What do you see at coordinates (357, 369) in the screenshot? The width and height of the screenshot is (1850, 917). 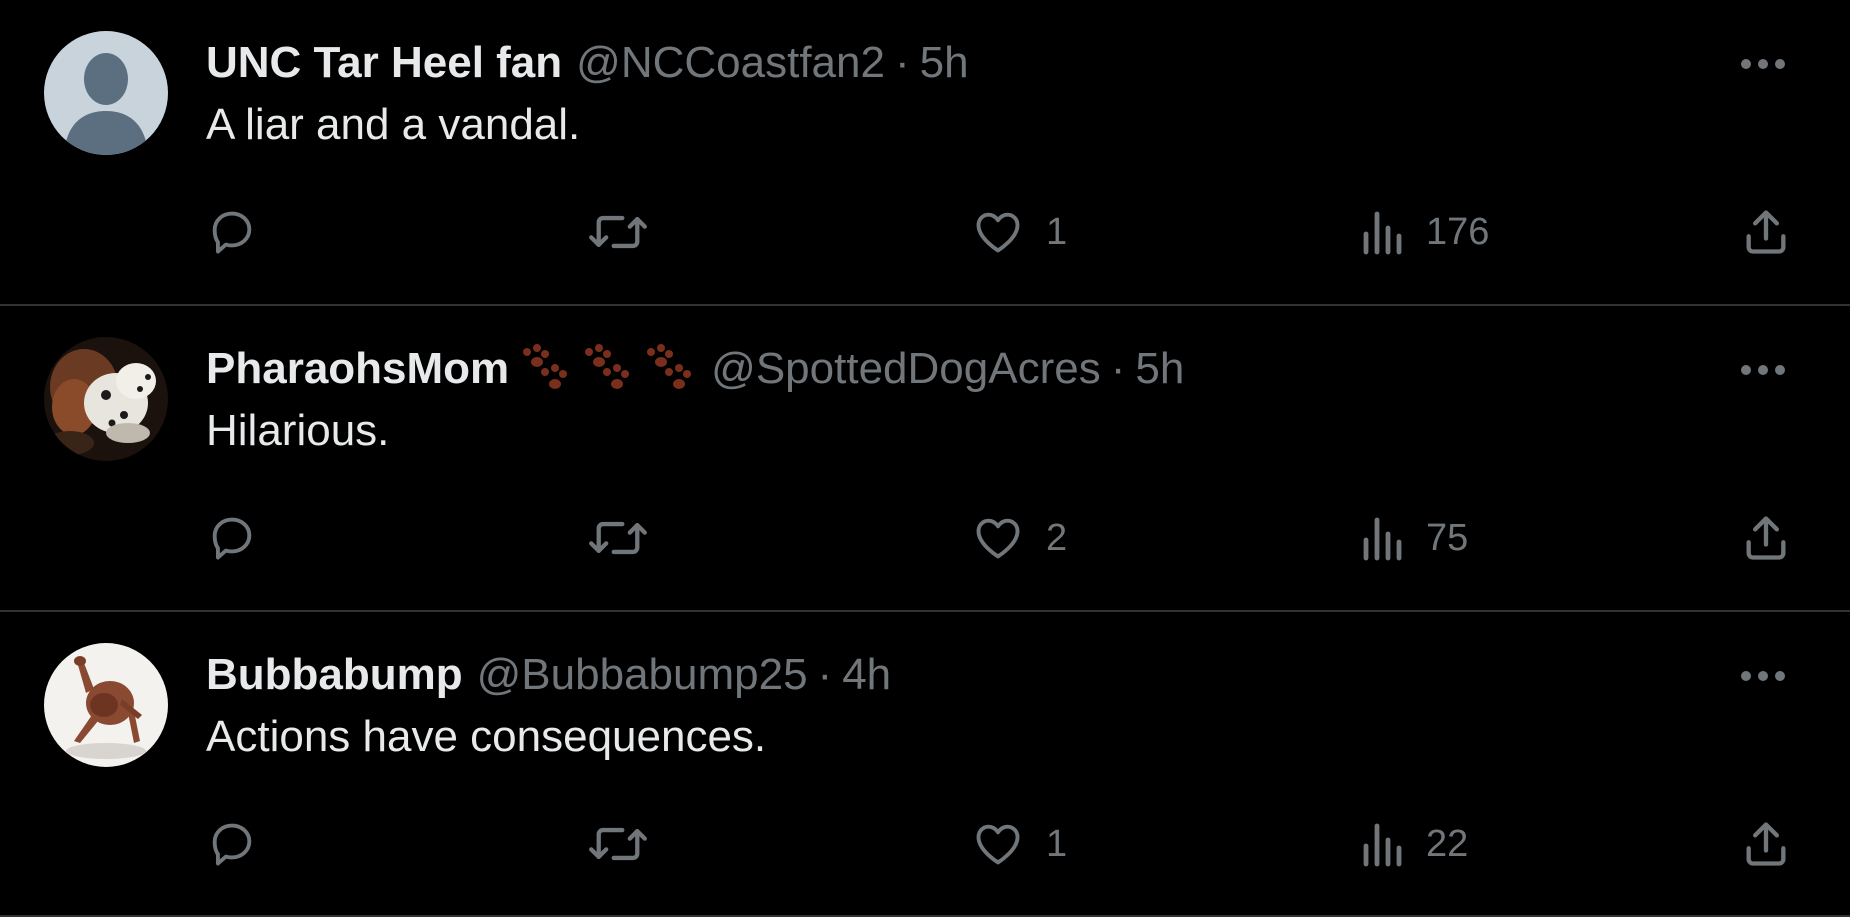 I see `display-name: PharaohsMom` at bounding box center [357, 369].